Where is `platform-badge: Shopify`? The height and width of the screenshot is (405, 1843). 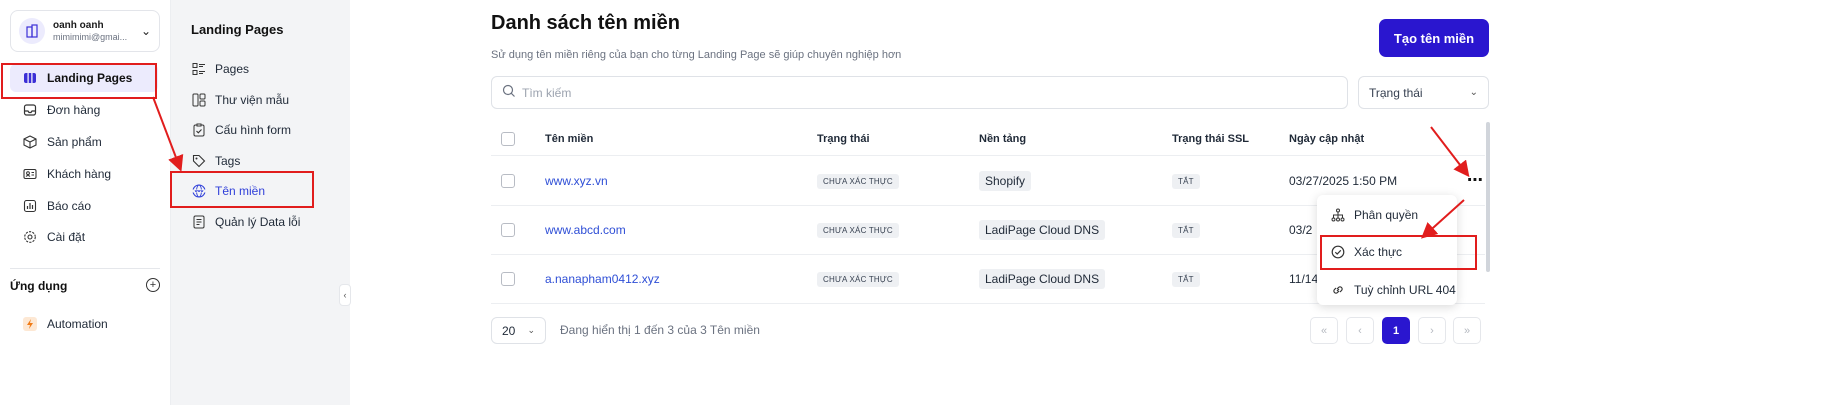
platform-badge: Shopify is located at coordinates (1005, 181).